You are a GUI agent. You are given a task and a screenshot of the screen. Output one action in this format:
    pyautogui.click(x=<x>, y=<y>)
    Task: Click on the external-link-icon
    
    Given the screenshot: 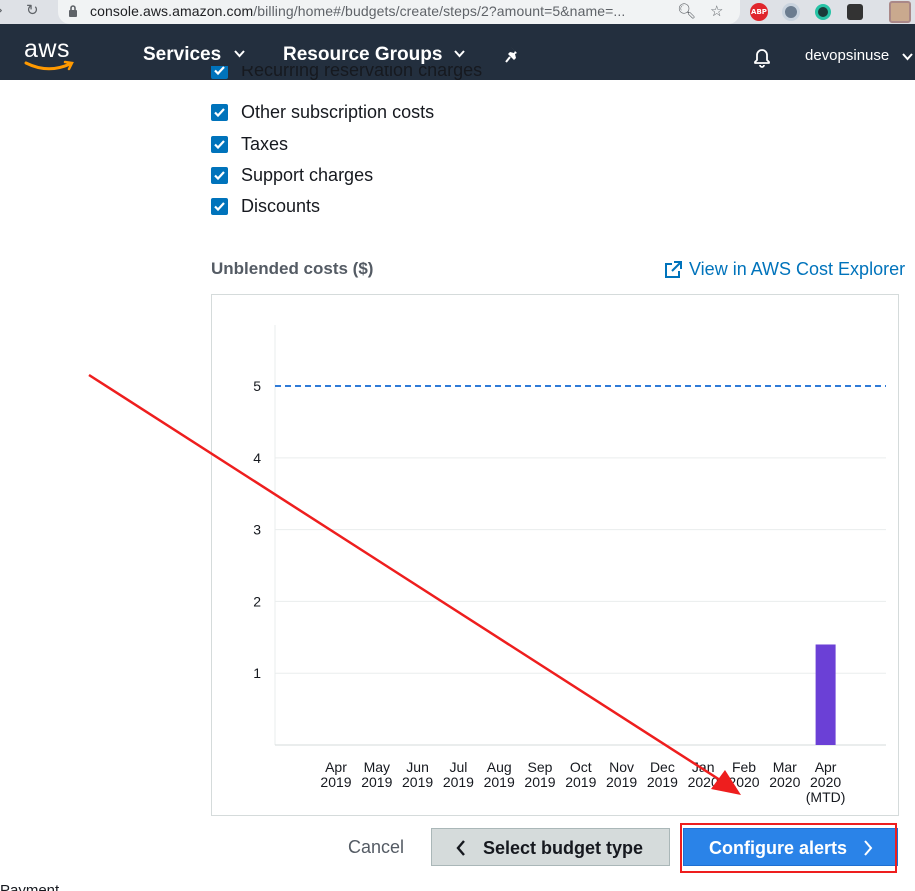 What is the action you would take?
    pyautogui.click(x=673, y=269)
    